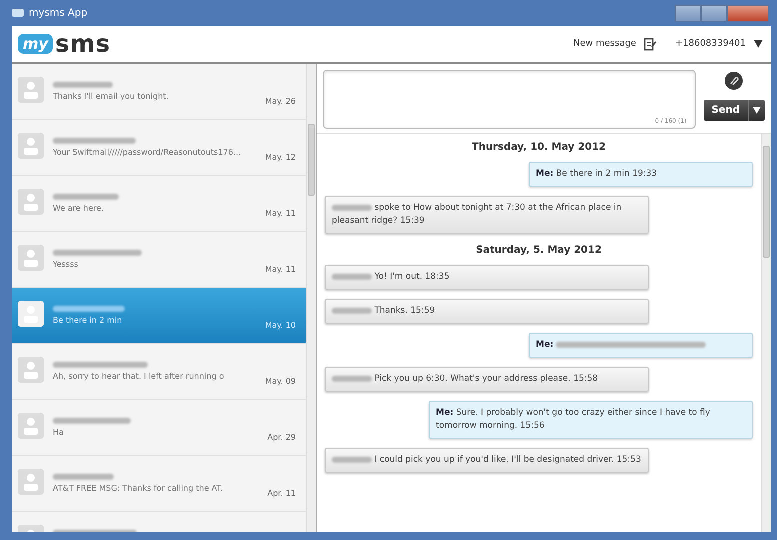  What do you see at coordinates (758, 44) in the screenshot?
I see `dropdown-caret-icon` at bounding box center [758, 44].